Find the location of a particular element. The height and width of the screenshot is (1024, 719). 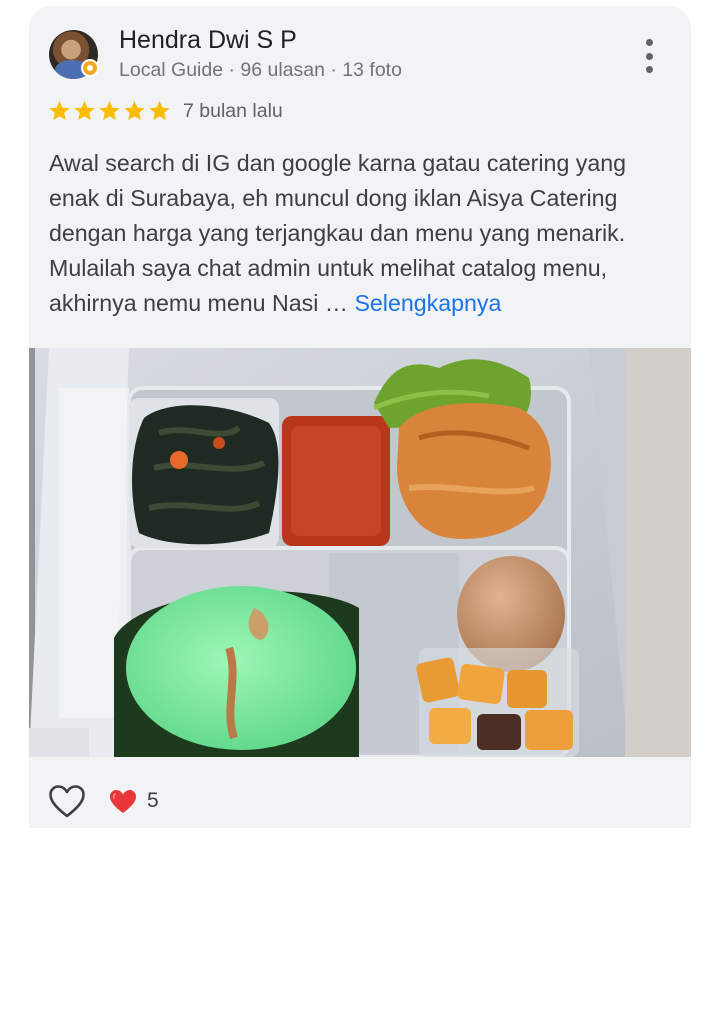

author-name: Hendra Dwi S P is located at coordinates (208, 40).